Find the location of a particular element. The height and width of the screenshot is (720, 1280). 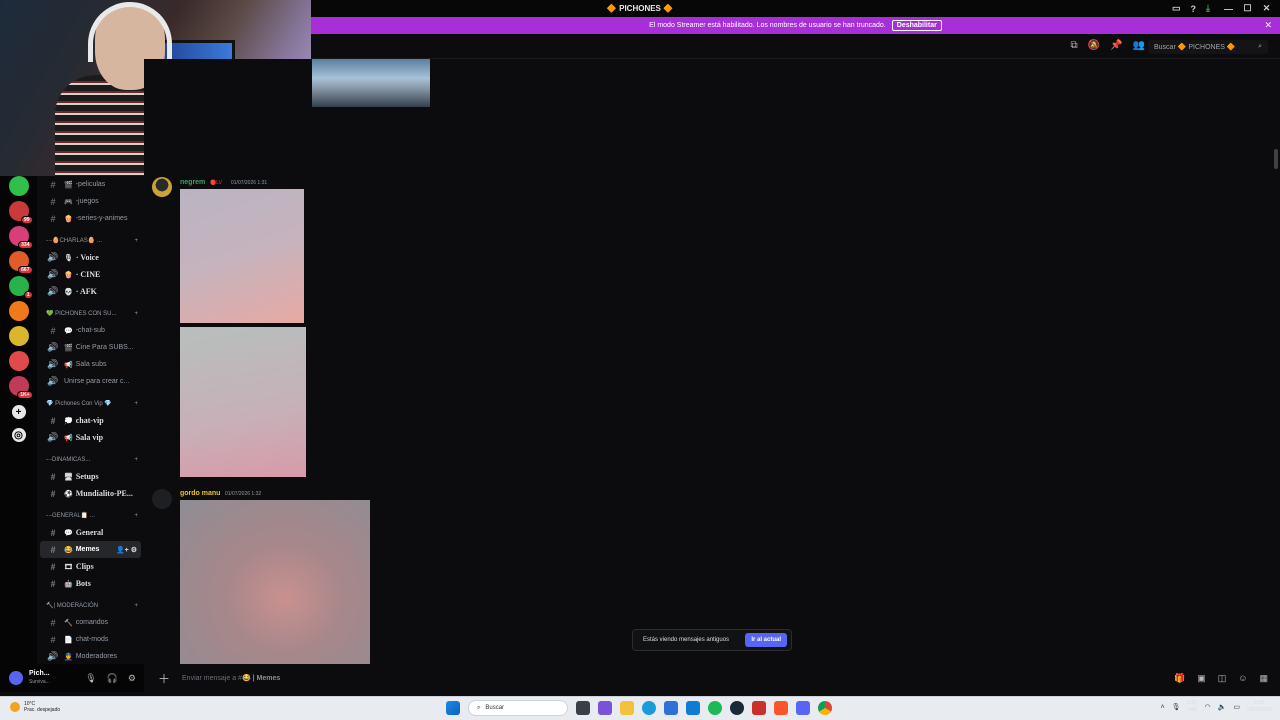

channel-category: -·-🥚CHARLAS🥚 ... + is located at coordinates (90, 240).